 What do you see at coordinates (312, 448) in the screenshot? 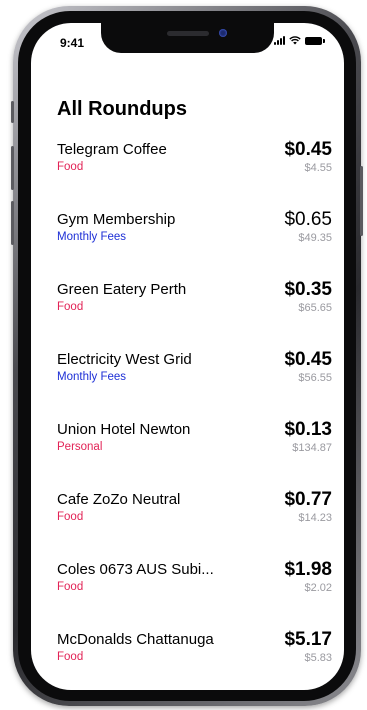
I see `transaction-total: $134.87` at bounding box center [312, 448].